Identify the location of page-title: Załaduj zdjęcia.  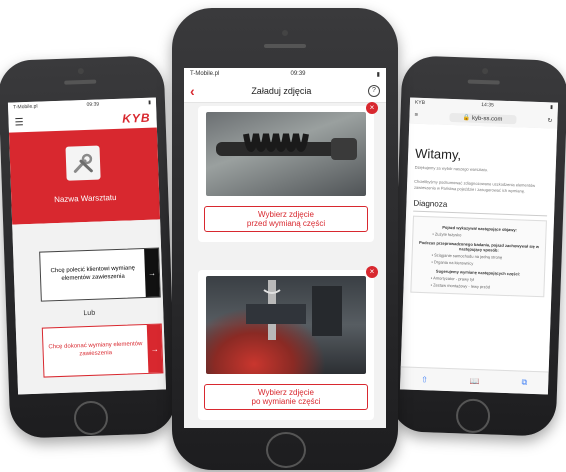
(281, 91).